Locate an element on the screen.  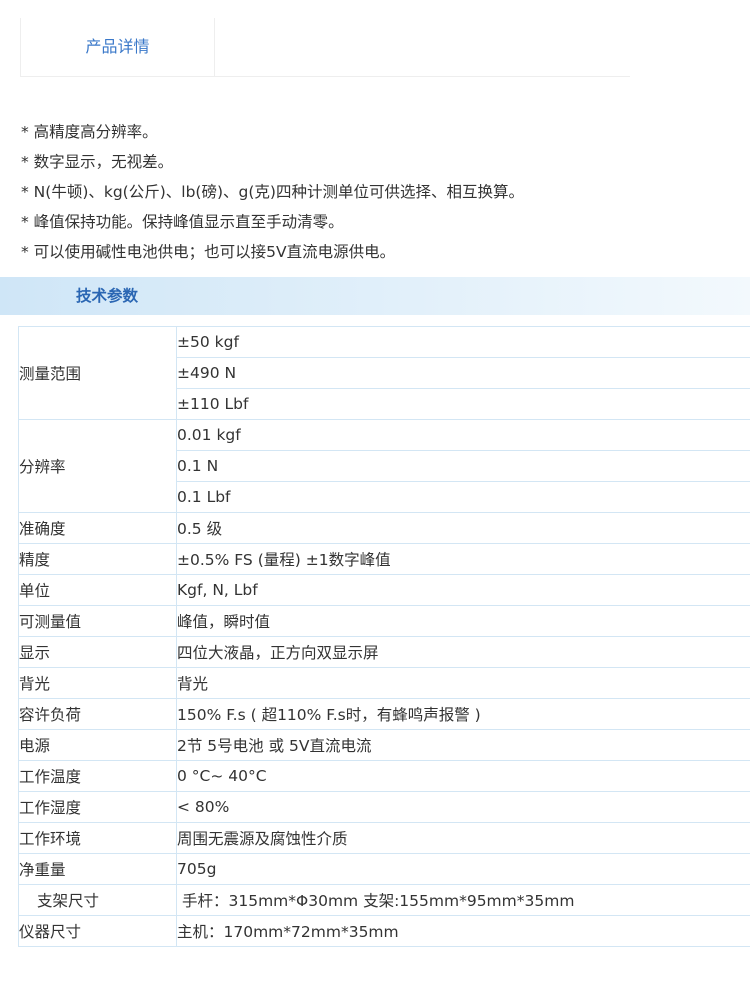
spec-key: 准确度 is located at coordinates (97, 528).